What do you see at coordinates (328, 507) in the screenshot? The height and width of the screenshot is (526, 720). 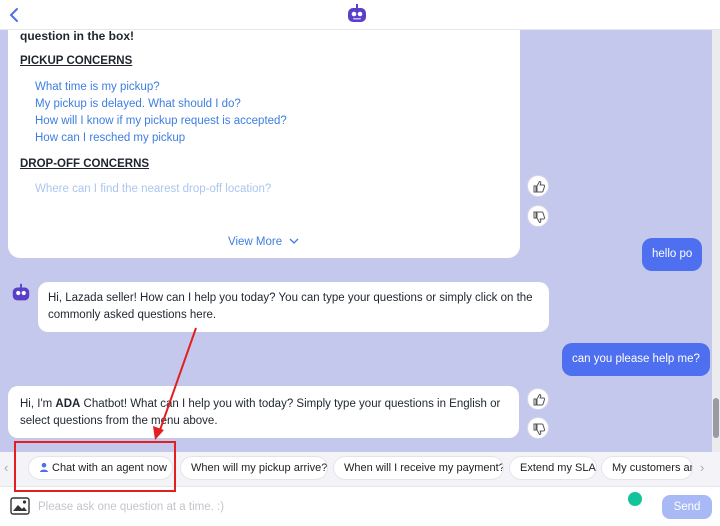 I see `message-input` at bounding box center [328, 507].